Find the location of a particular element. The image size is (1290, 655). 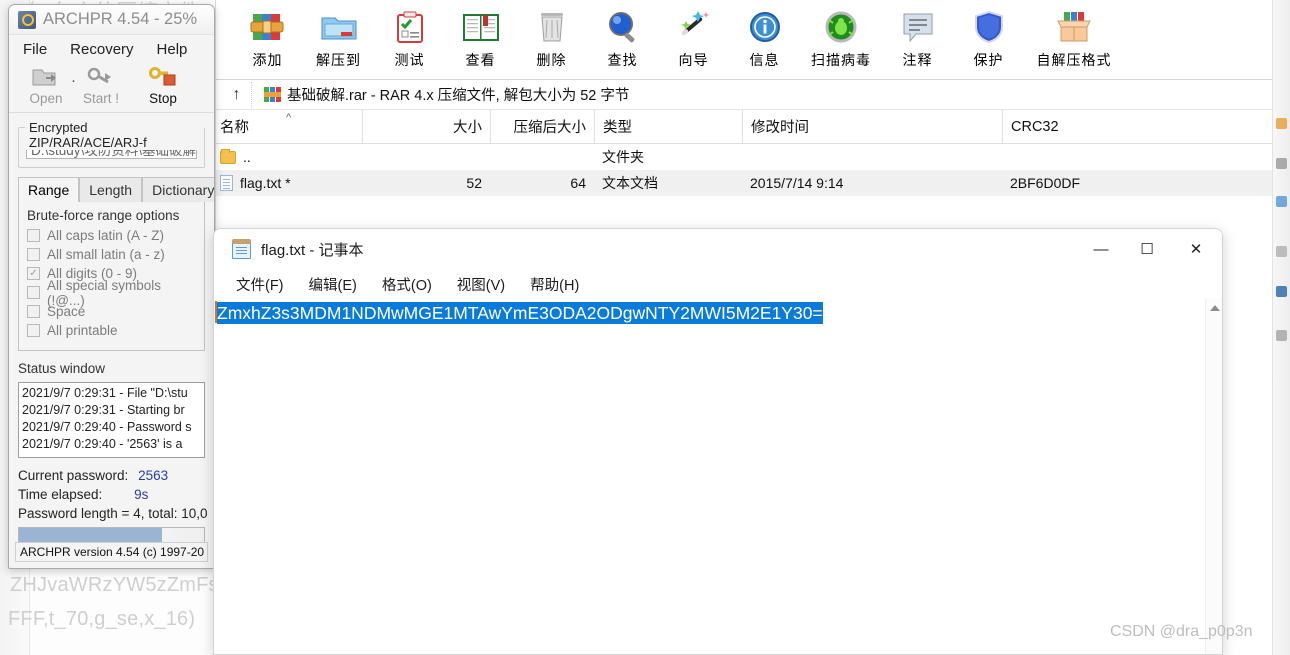

archpr-stop-button: Stop is located at coordinates (163, 84).